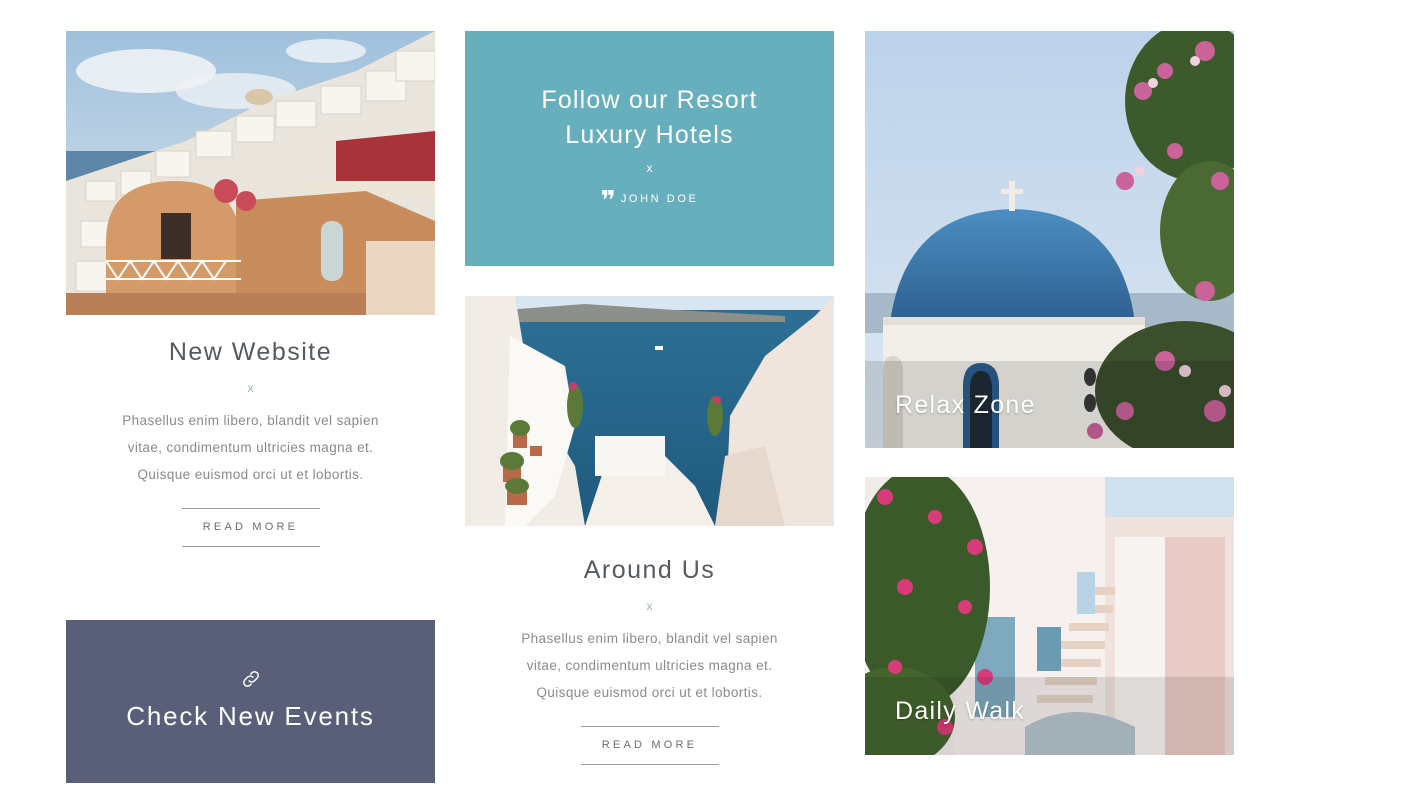 The height and width of the screenshot is (810, 1406). Describe the element at coordinates (960, 711) in the screenshot. I see `tile-title: Daily Walk` at that location.